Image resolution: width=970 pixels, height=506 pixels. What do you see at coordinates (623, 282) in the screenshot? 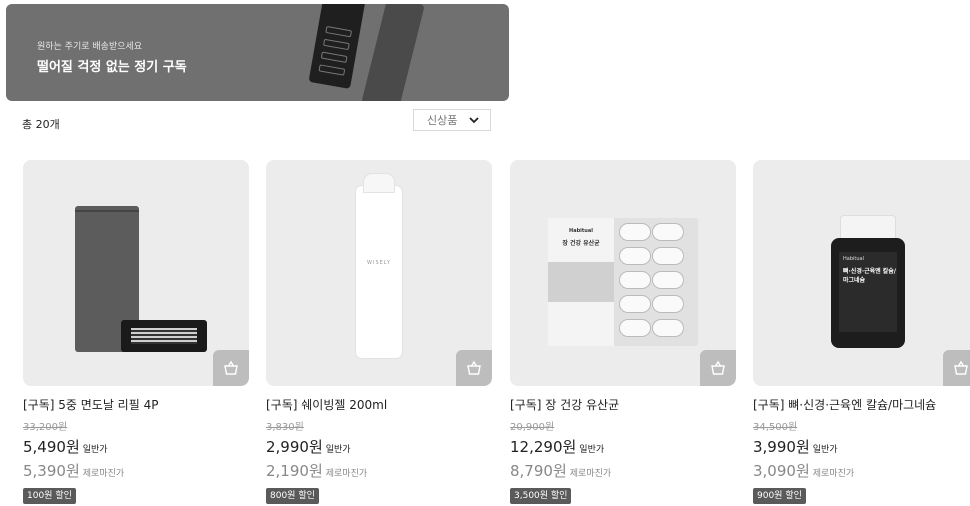
I see `probiotic-package-graphic: Habitual 장 건강 유산균` at bounding box center [623, 282].